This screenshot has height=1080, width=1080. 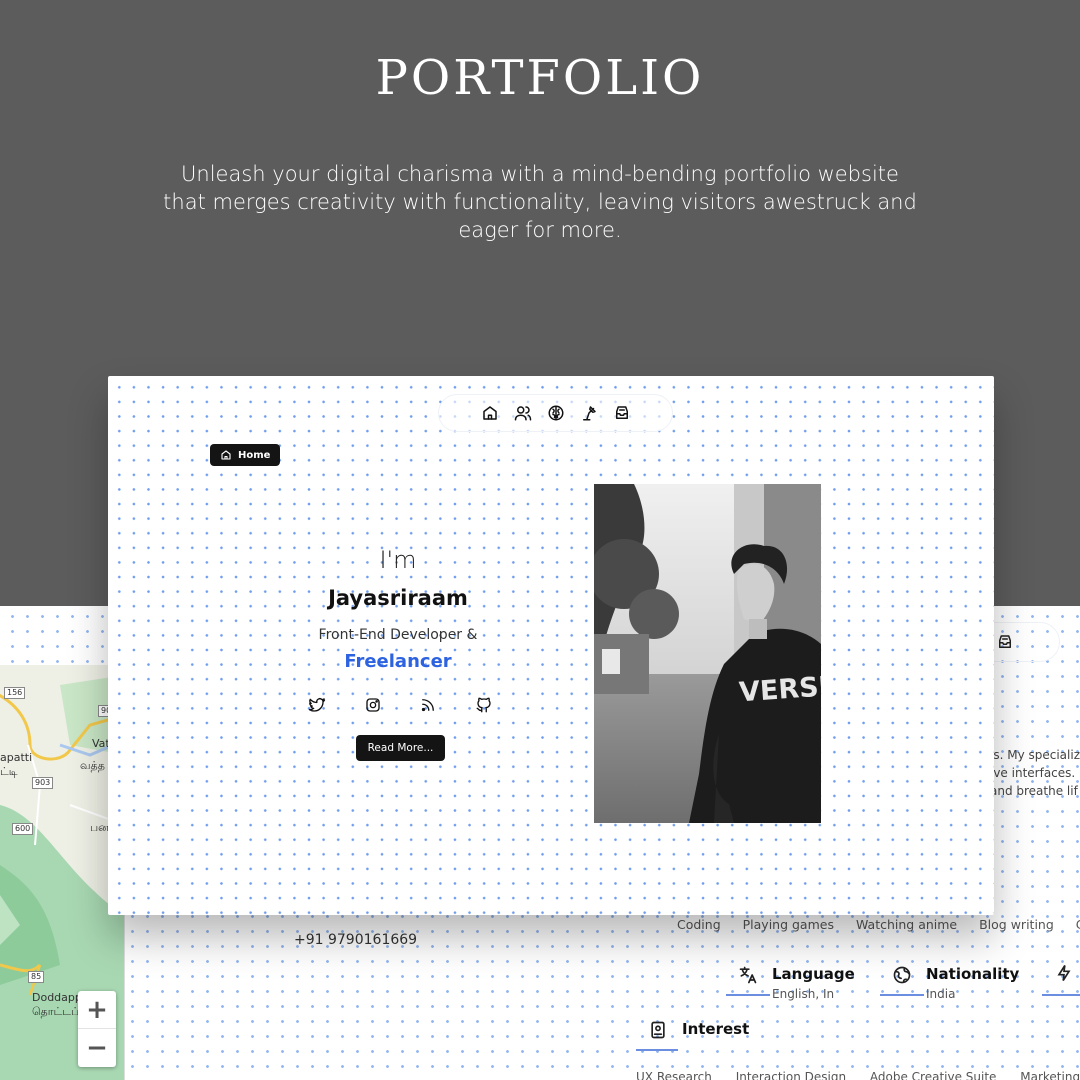 What do you see at coordinates (398, 661) in the screenshot?
I see `hero-role-highlight: Freelancer` at bounding box center [398, 661].